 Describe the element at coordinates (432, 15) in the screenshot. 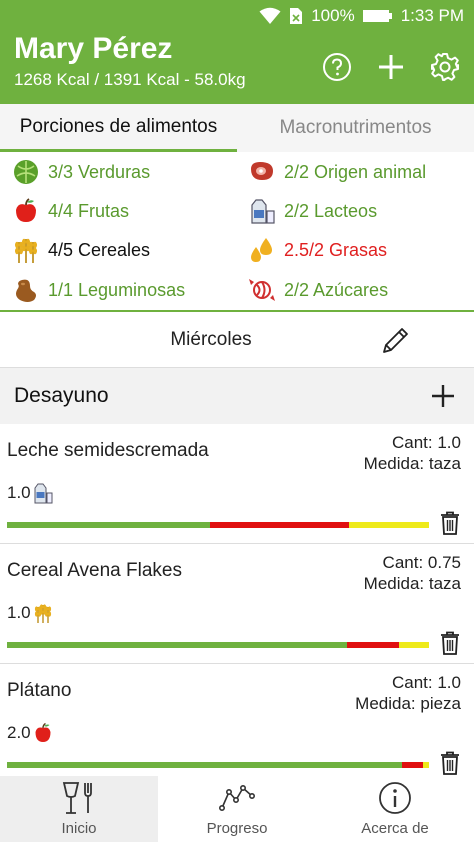

I see `clock: 1:33 PM` at that location.